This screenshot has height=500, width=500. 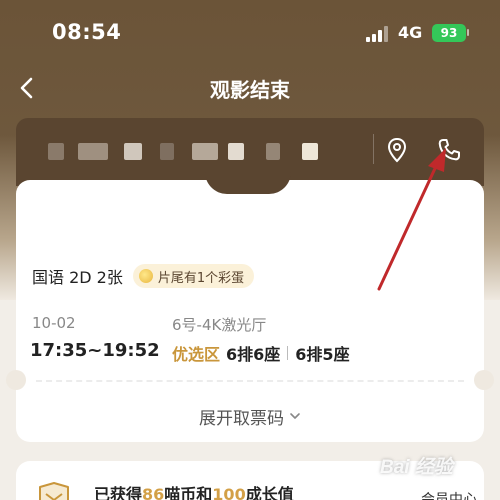 I want to click on seat-info: 优选区 6排6座 6排5座, so click(x=261, y=353).